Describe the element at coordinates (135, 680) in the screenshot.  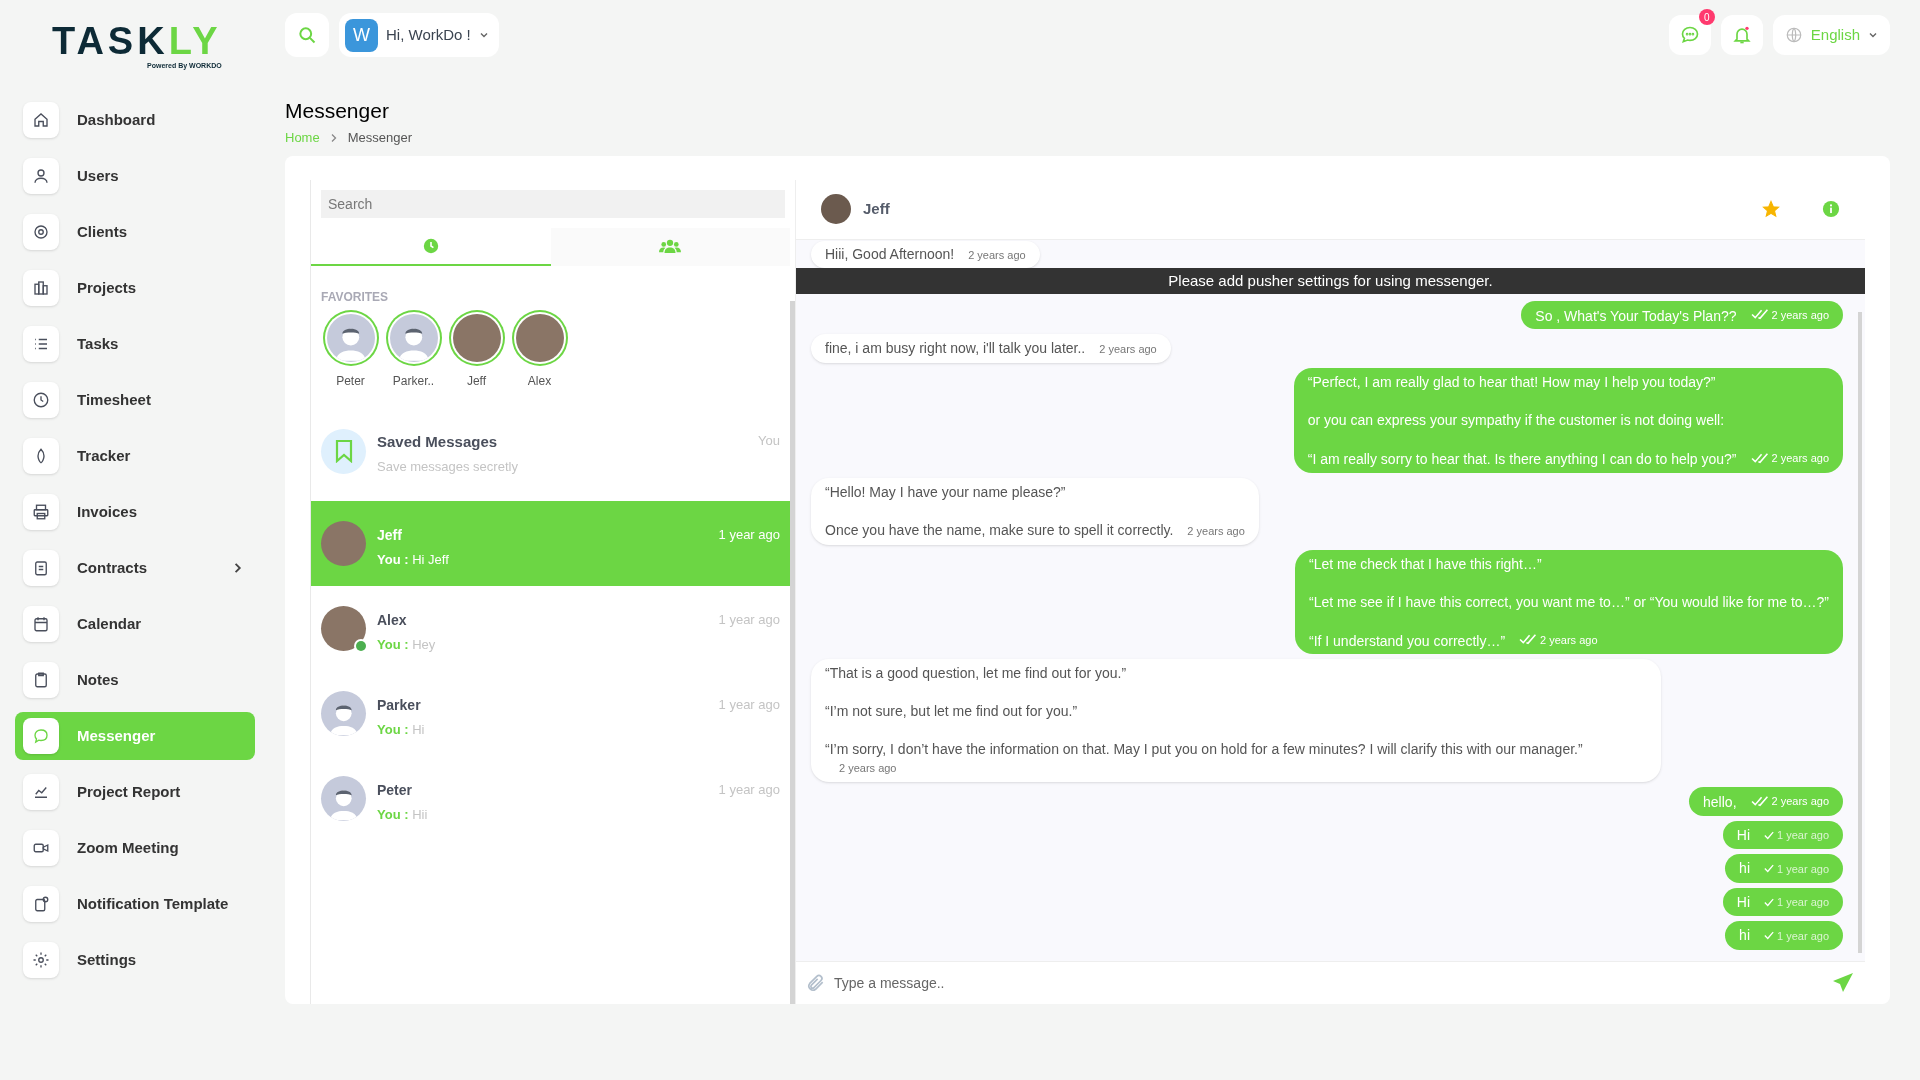
I see `sidebar-item: Notes` at that location.